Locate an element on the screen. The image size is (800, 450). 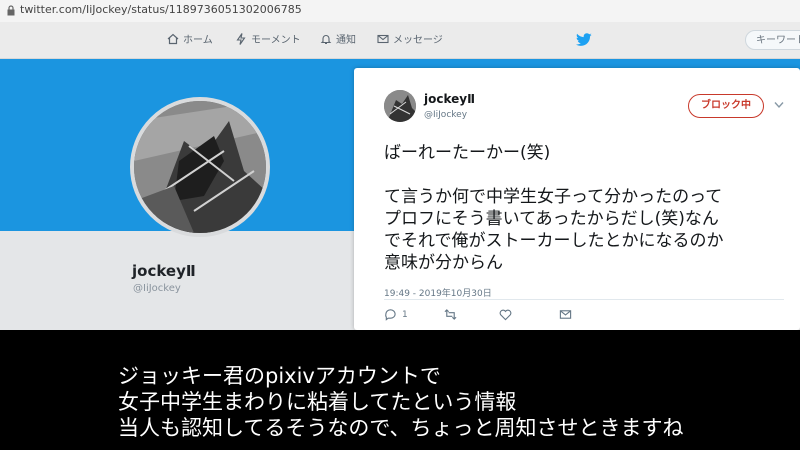
blocked-button: ブロック中 is located at coordinates (726, 106).